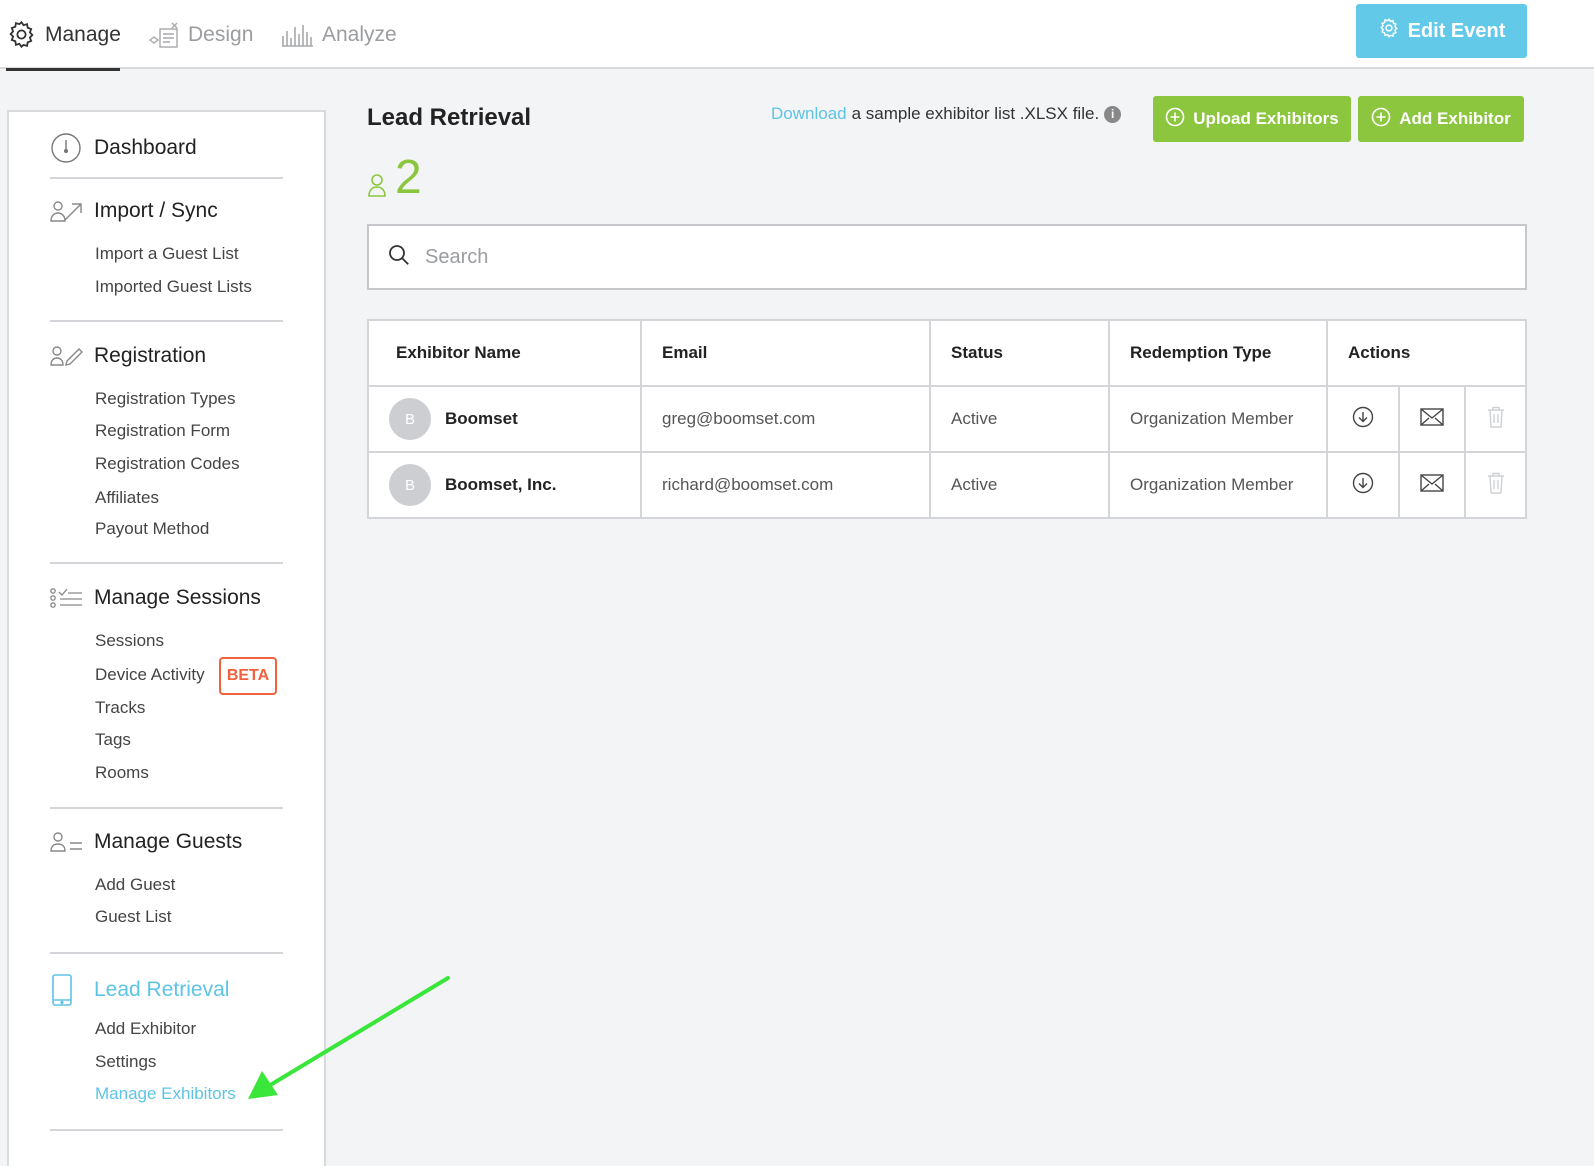  Describe the element at coordinates (120, 708) in the screenshot. I see `sidebar-subitem-tracks: Tracks` at that location.